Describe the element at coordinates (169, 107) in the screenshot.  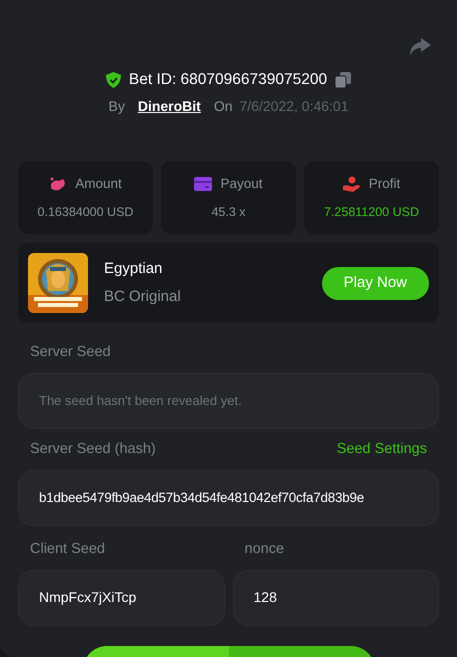
I see `user-link: DineroBit` at that location.